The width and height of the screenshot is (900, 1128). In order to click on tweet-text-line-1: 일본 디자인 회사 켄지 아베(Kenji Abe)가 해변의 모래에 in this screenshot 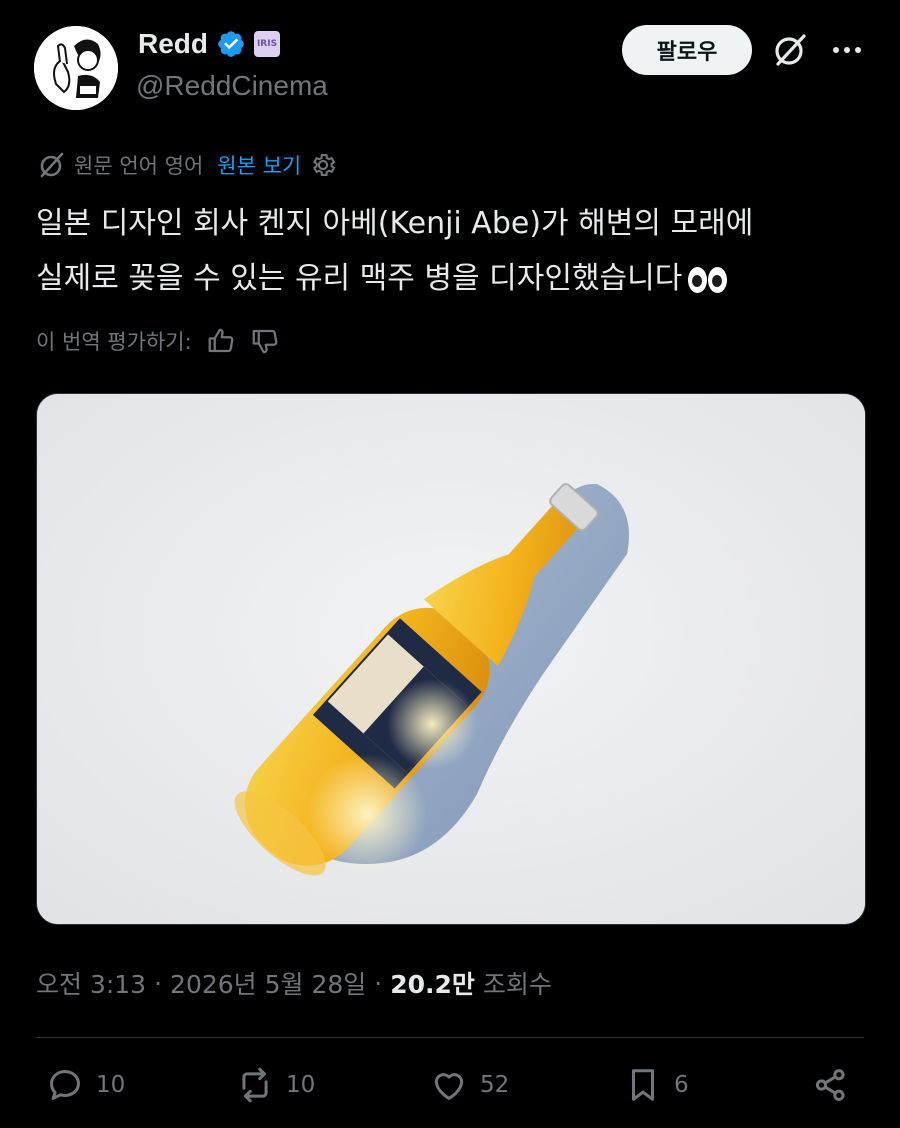, I will do `click(395, 223)`.